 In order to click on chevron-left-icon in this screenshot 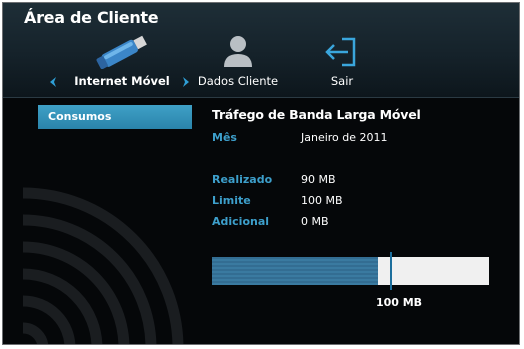, I will do `click(53, 82)`.